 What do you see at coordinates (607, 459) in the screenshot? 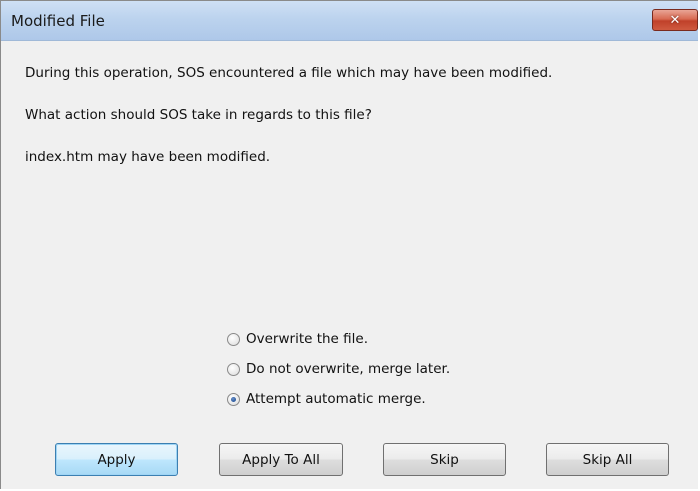
I see `skip-all-button: Skip All` at bounding box center [607, 459].